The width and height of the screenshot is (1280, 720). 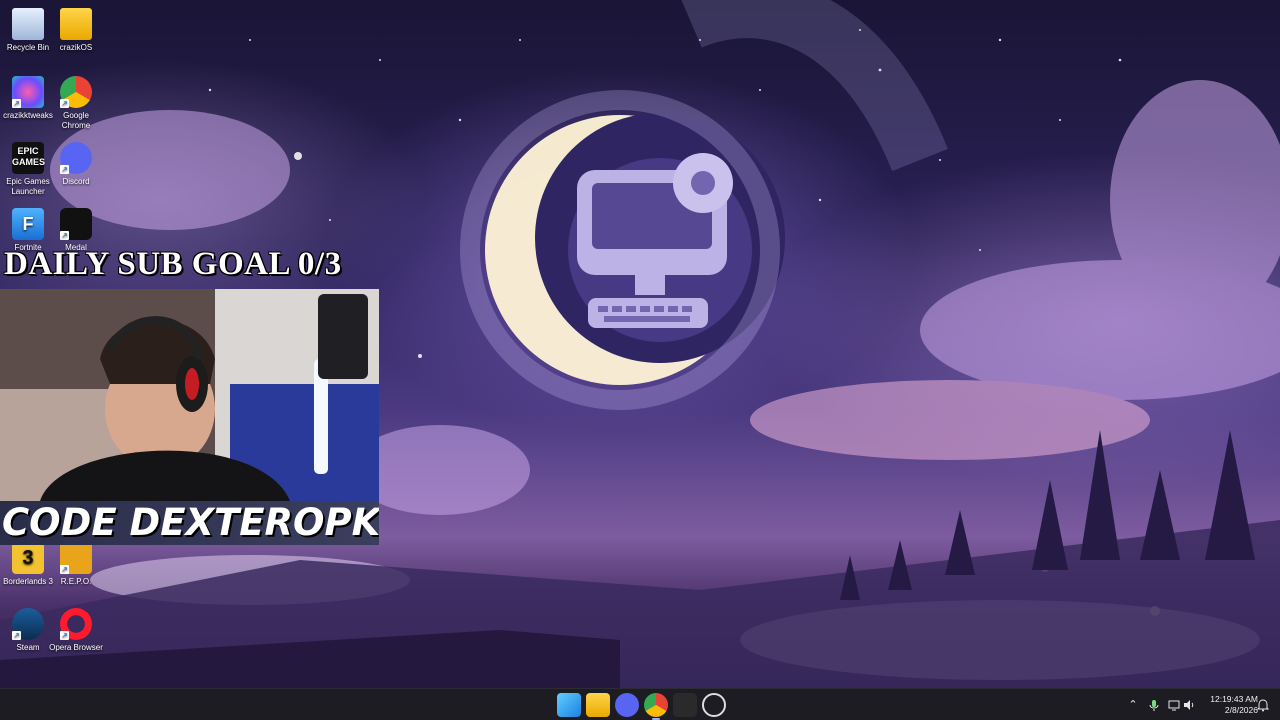 What do you see at coordinates (28, 158) in the screenshot?
I see `epic-games-icon: EPIC GAMES` at bounding box center [28, 158].